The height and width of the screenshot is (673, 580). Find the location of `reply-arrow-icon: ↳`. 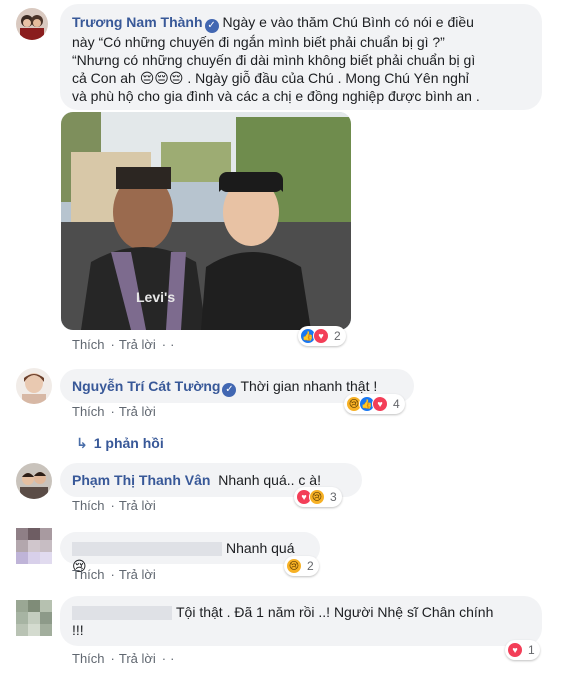

reply-arrow-icon: ↳ is located at coordinates (82, 443).